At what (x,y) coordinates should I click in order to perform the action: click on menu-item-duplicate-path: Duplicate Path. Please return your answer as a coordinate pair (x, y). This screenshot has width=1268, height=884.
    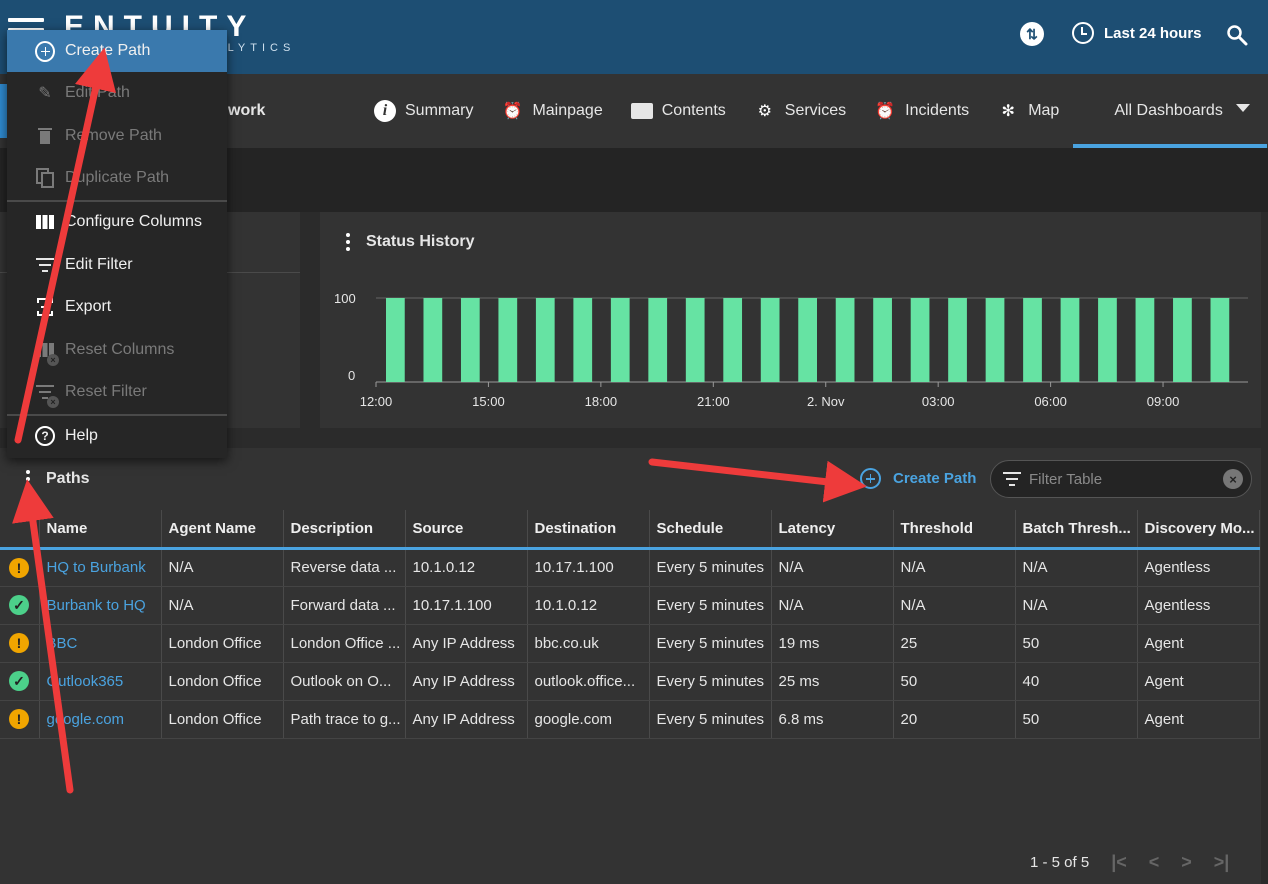
    Looking at the image, I should click on (117, 178).